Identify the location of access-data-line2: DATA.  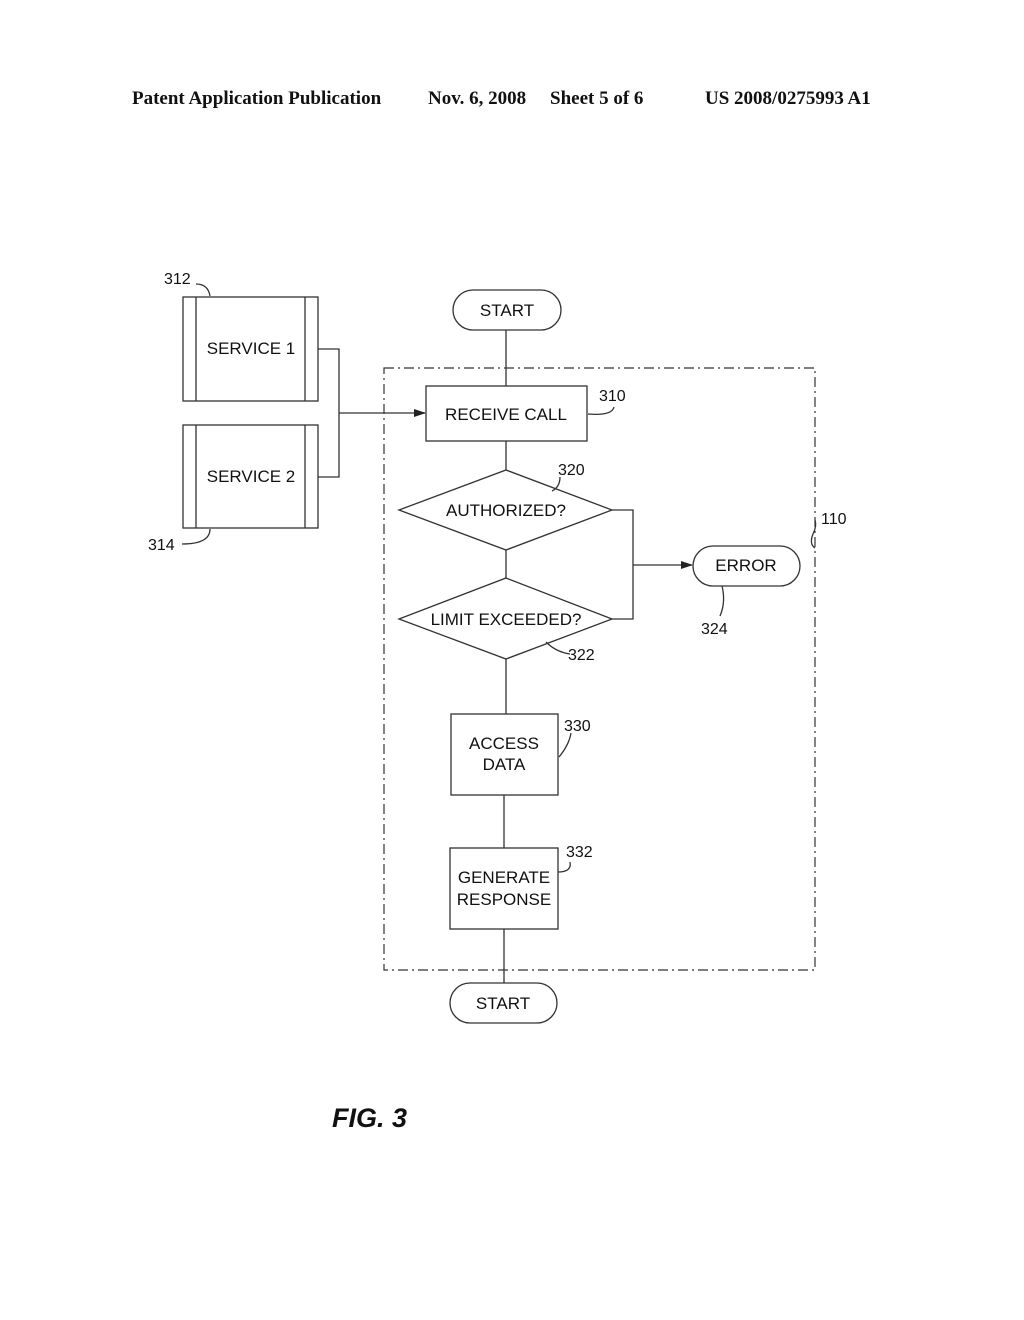
(504, 764).